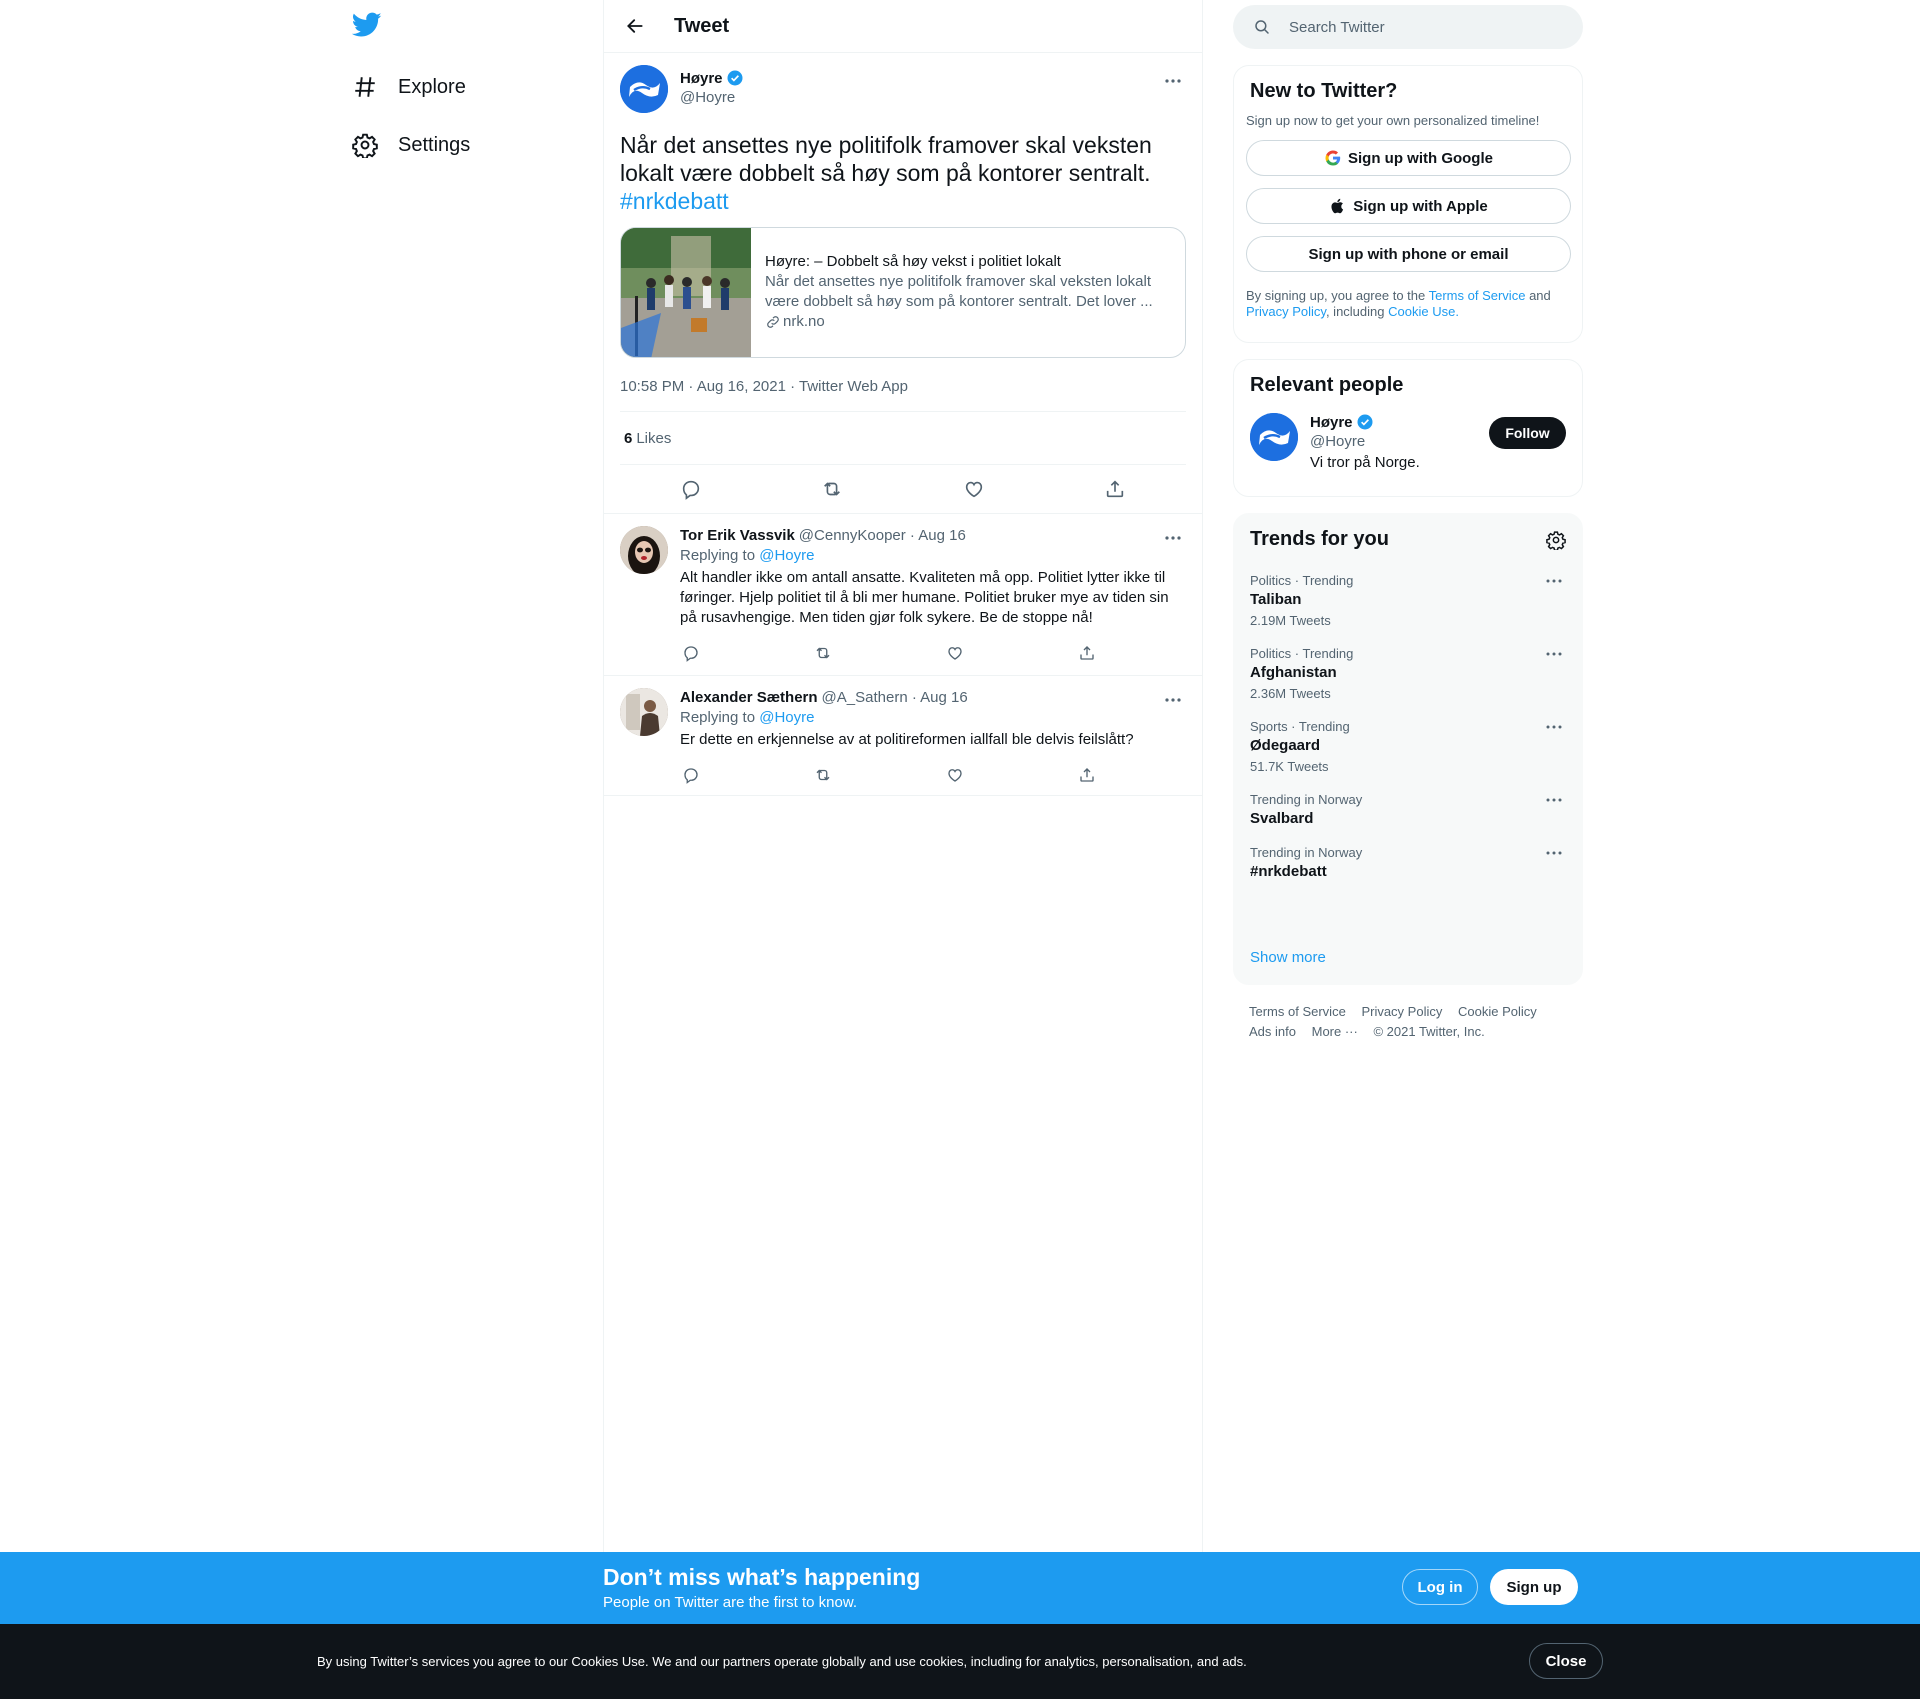  Describe the element at coordinates (1408, 809) in the screenshot. I see `trend-item: Trending in Norway Svalbard` at that location.